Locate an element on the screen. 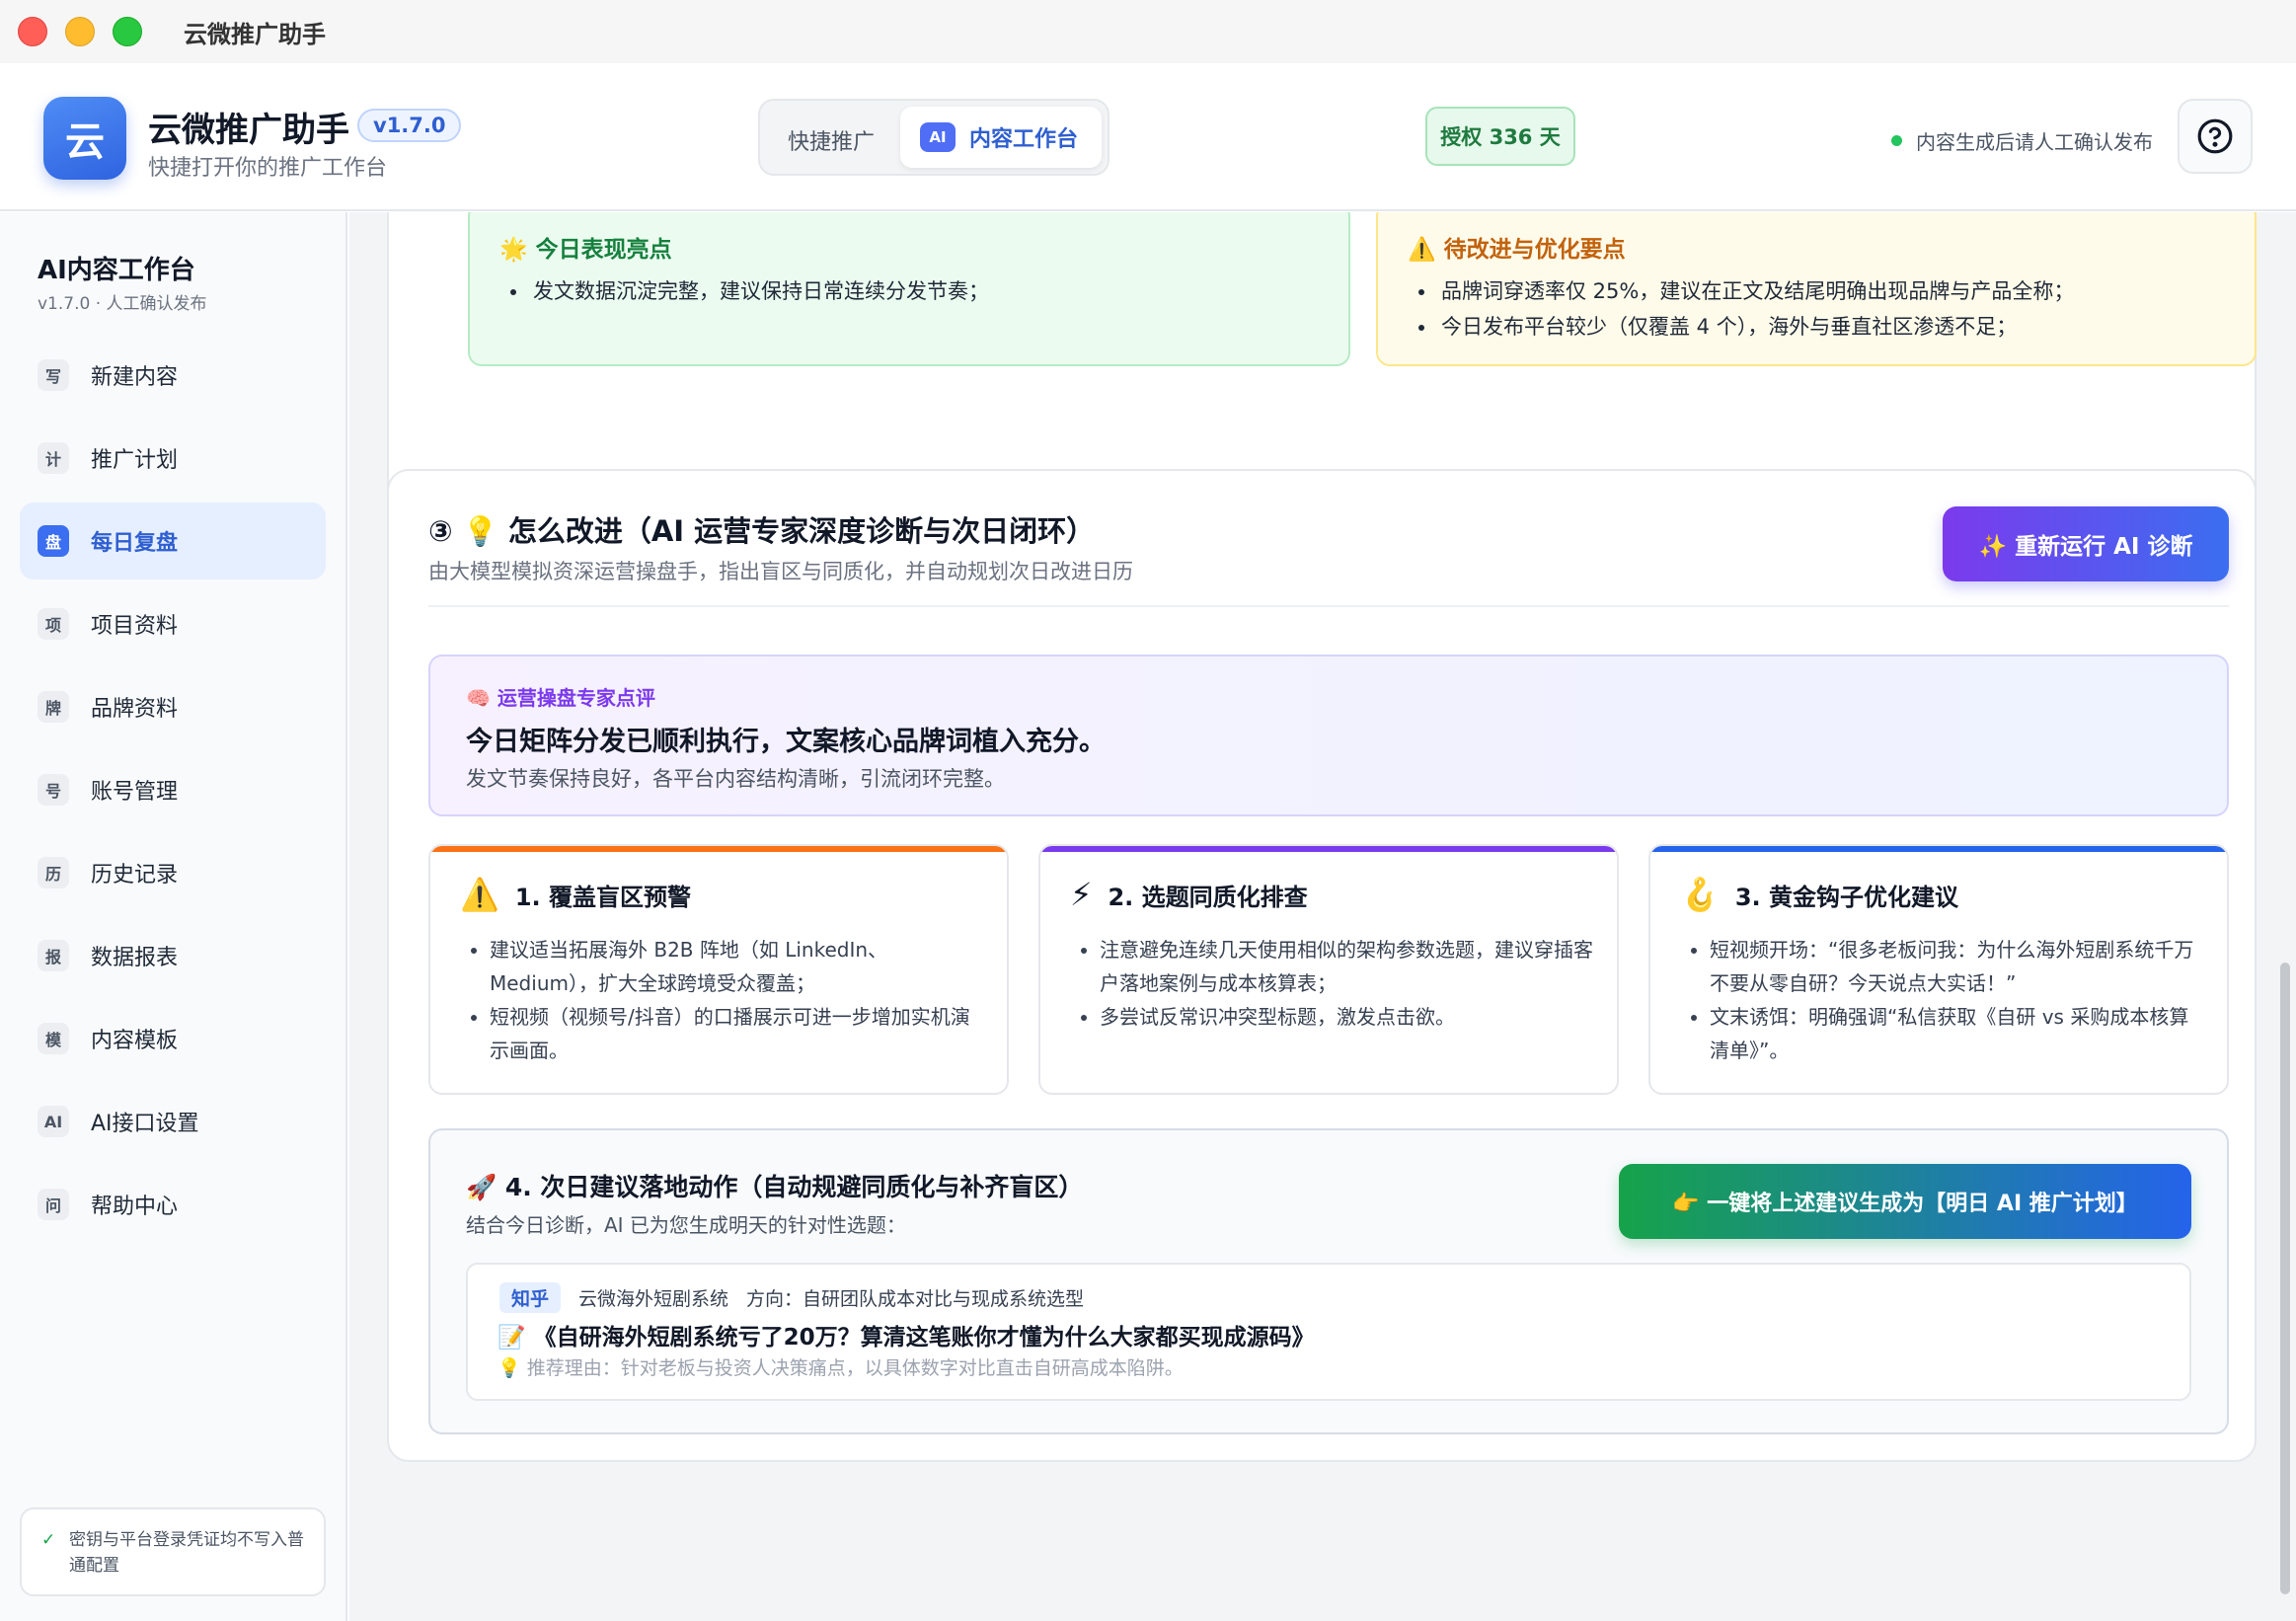  app-name: 云微推广助手 is located at coordinates (248, 130).